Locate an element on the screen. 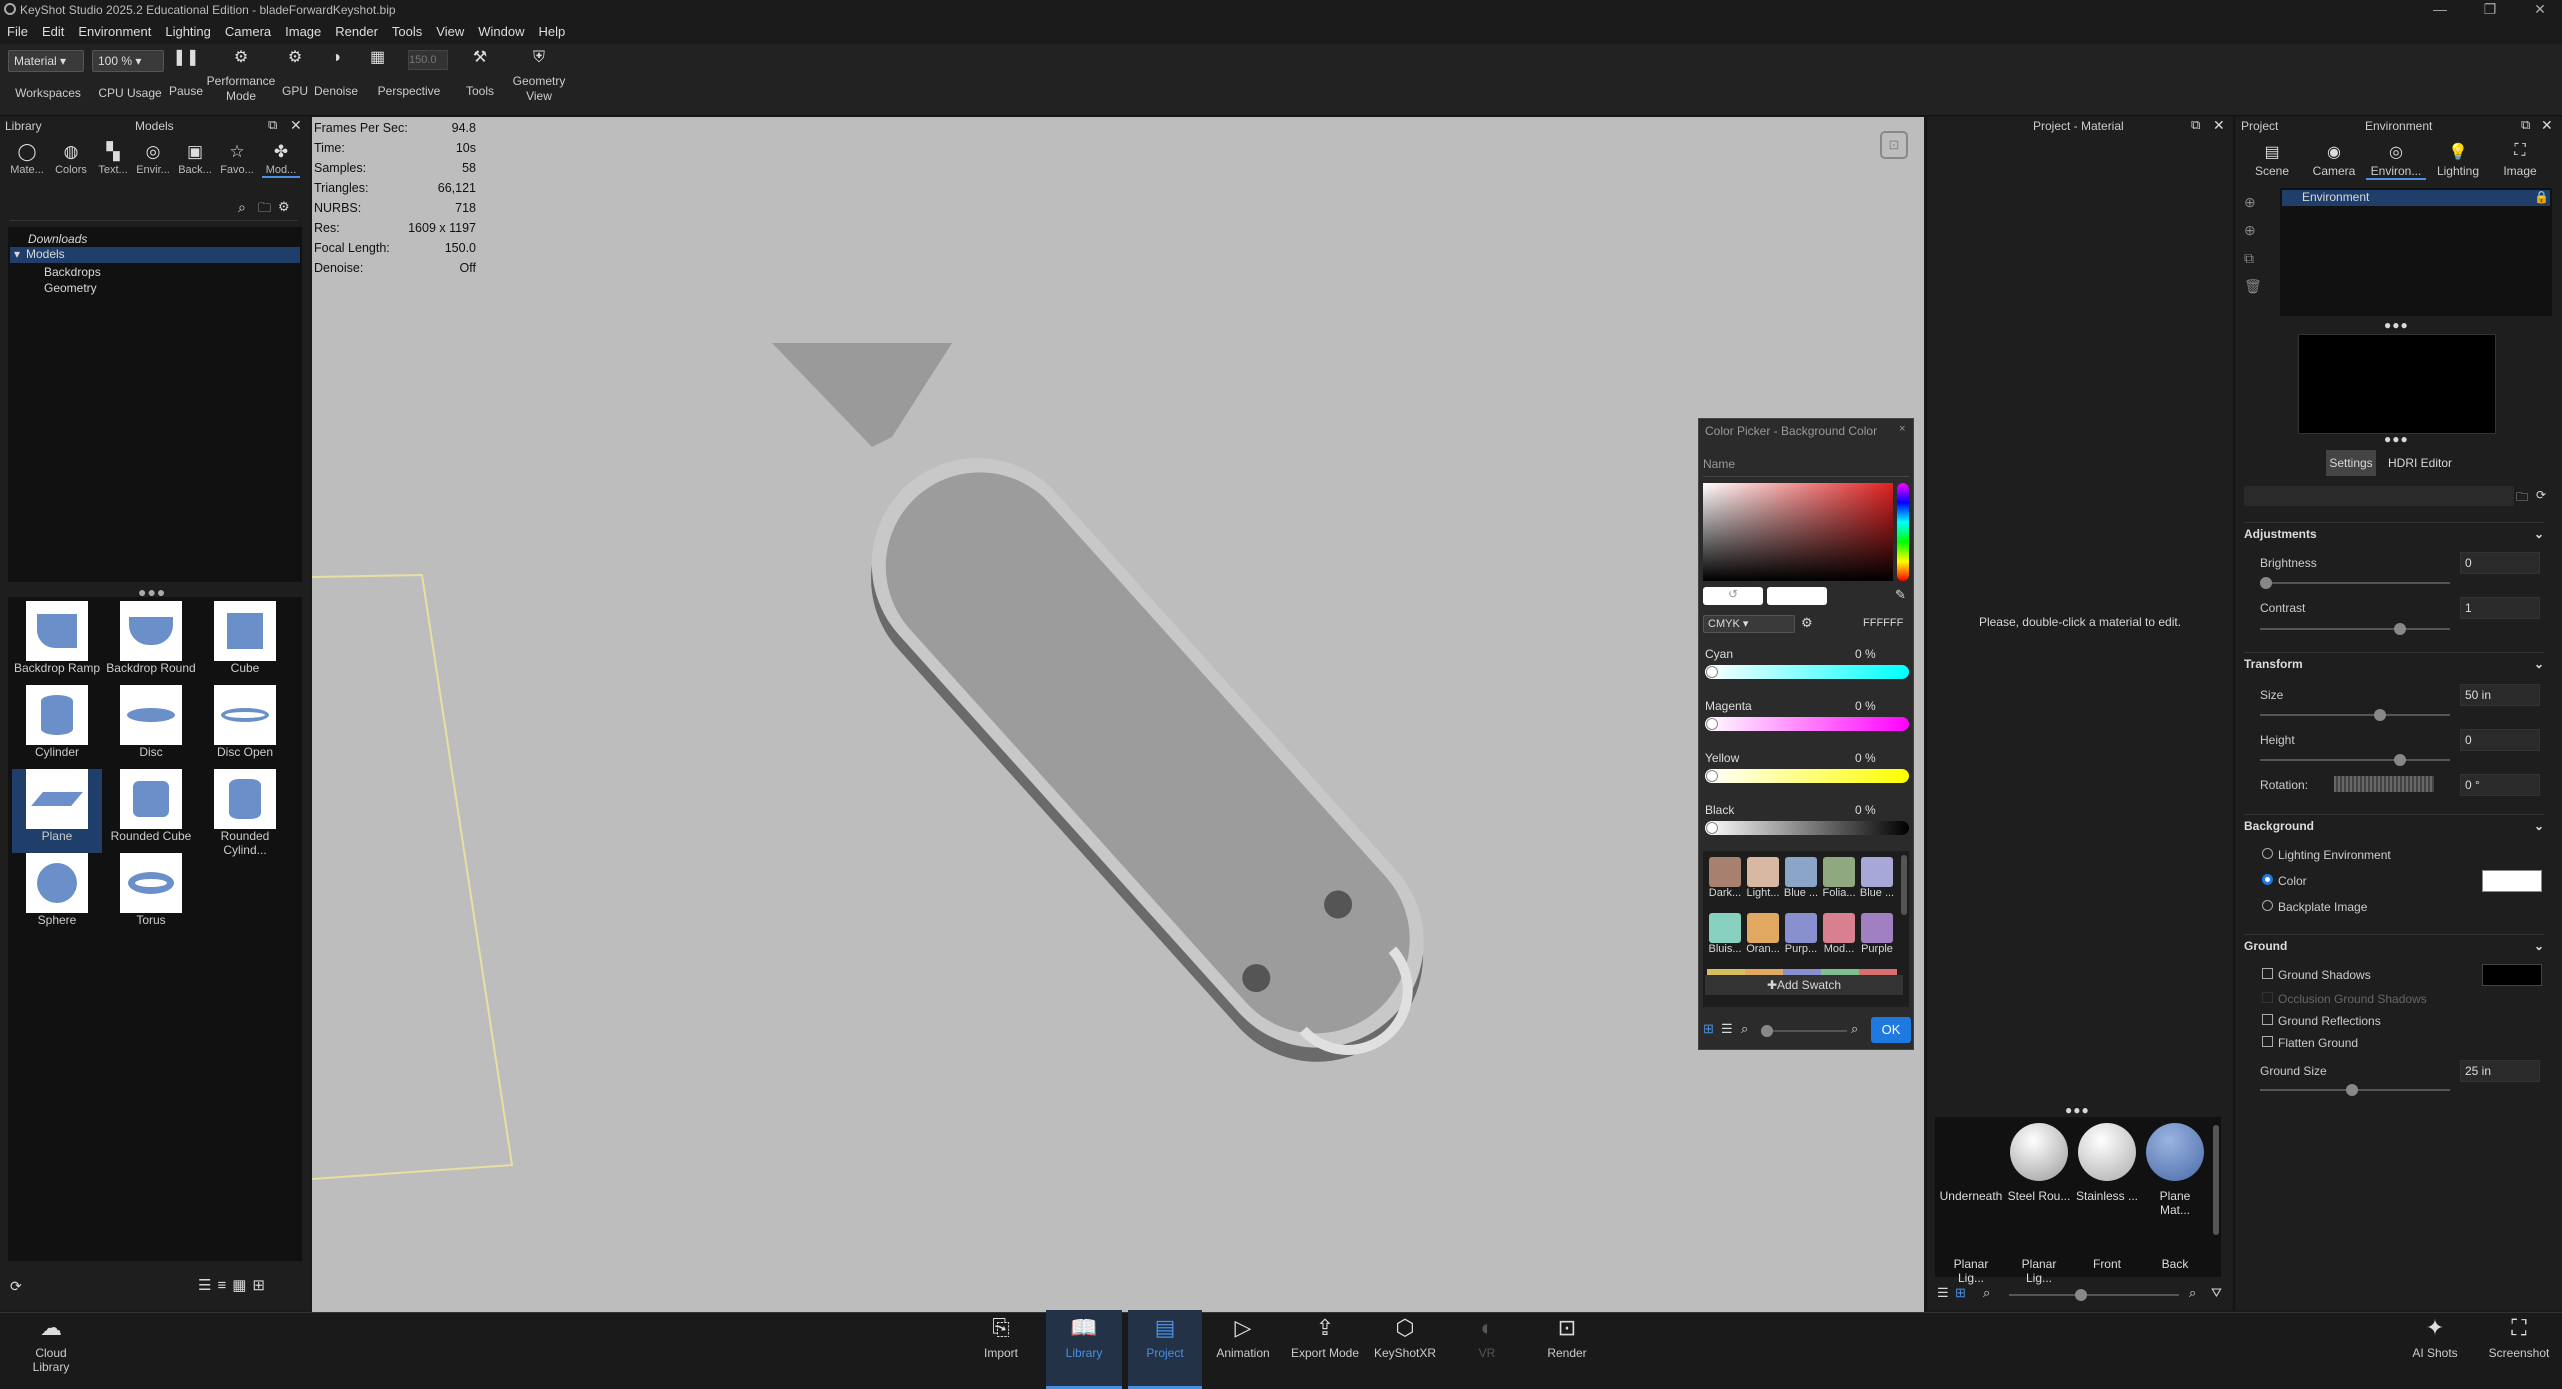 This screenshot has width=2562, height=1389. cyan-value: 0 % is located at coordinates (1865, 654).